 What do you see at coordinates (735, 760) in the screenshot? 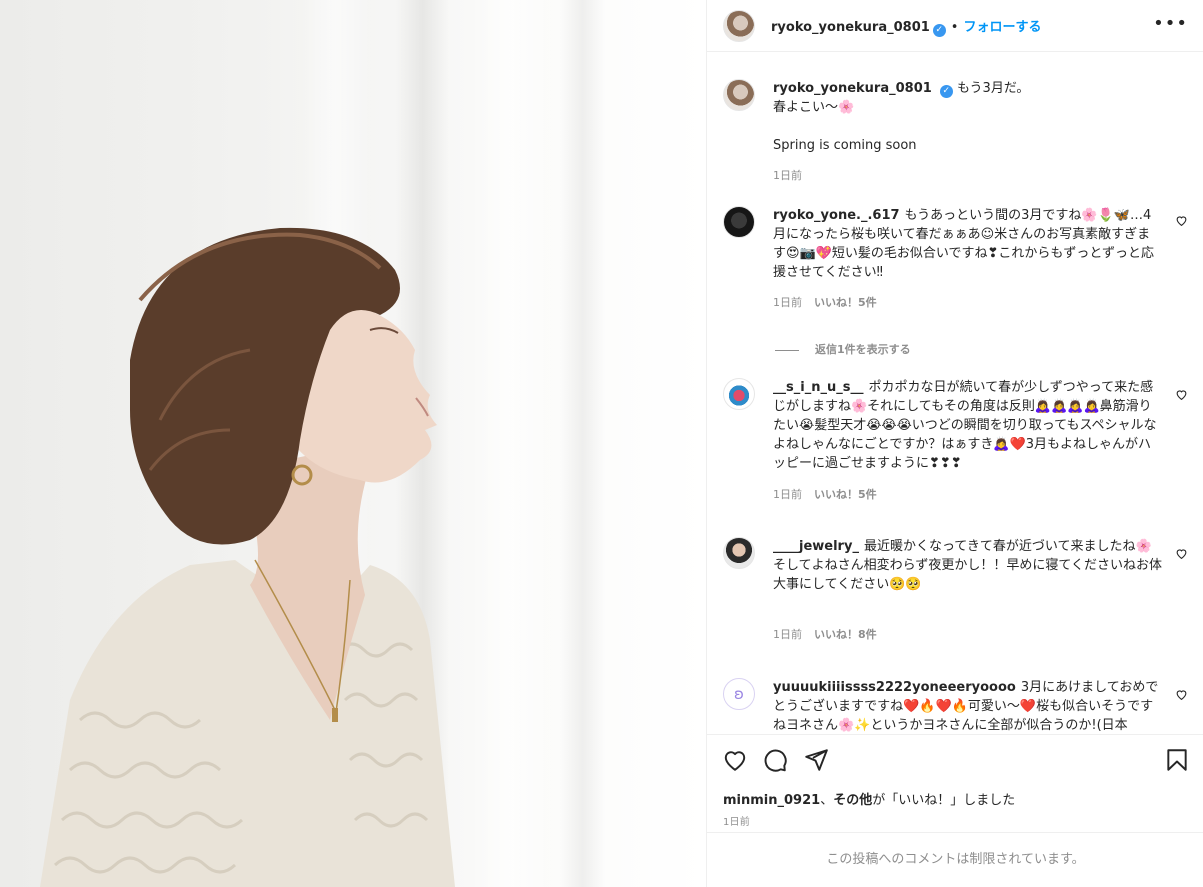
I see `heart-icon` at bounding box center [735, 760].